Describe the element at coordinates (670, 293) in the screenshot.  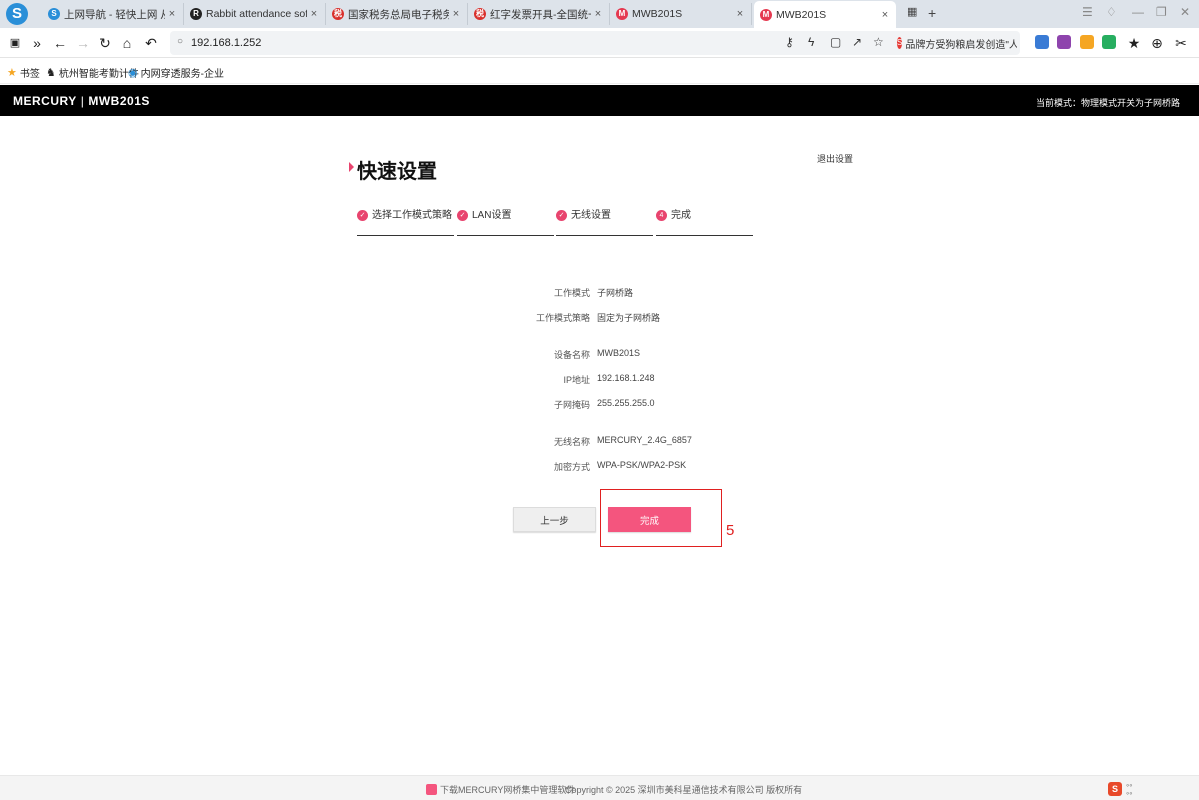
I see `summary-work-mode: 工作模式 子网桥路` at that location.